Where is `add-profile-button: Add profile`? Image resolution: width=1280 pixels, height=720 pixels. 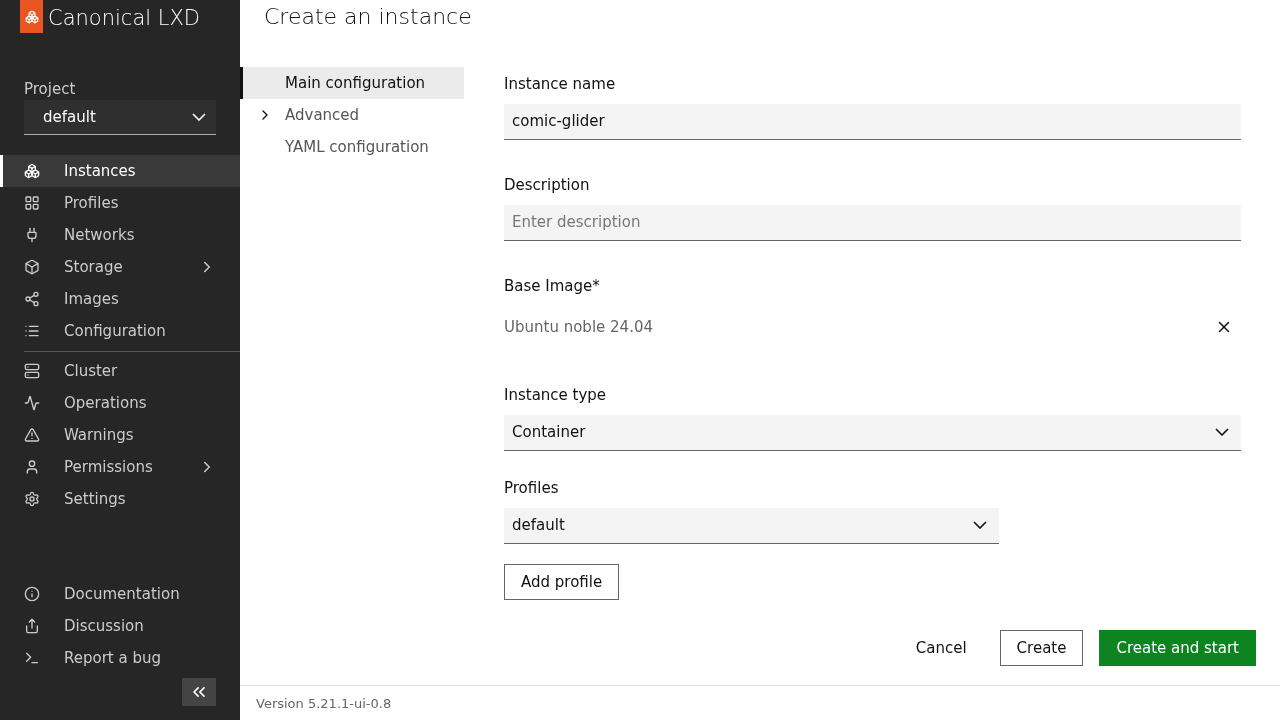
add-profile-button: Add profile is located at coordinates (562, 581).